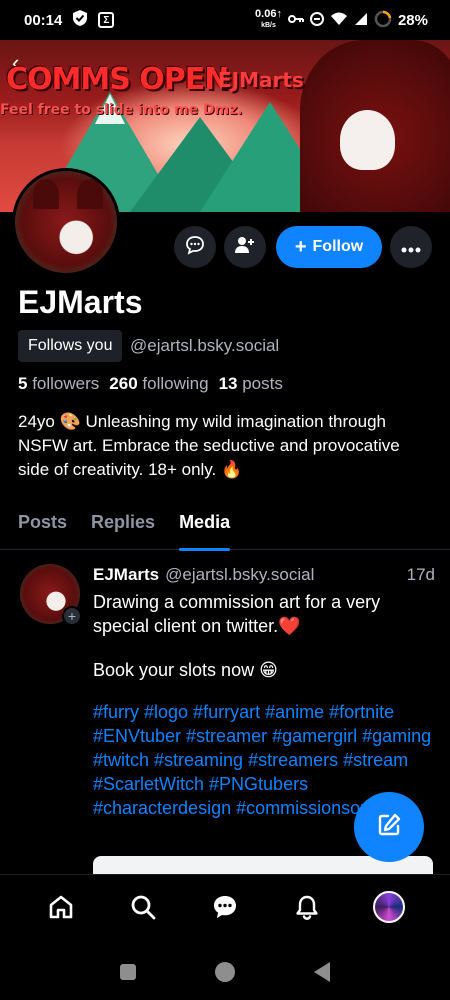 This screenshot has height=1000, width=450. I want to click on battery-ring-icon, so click(383, 20).